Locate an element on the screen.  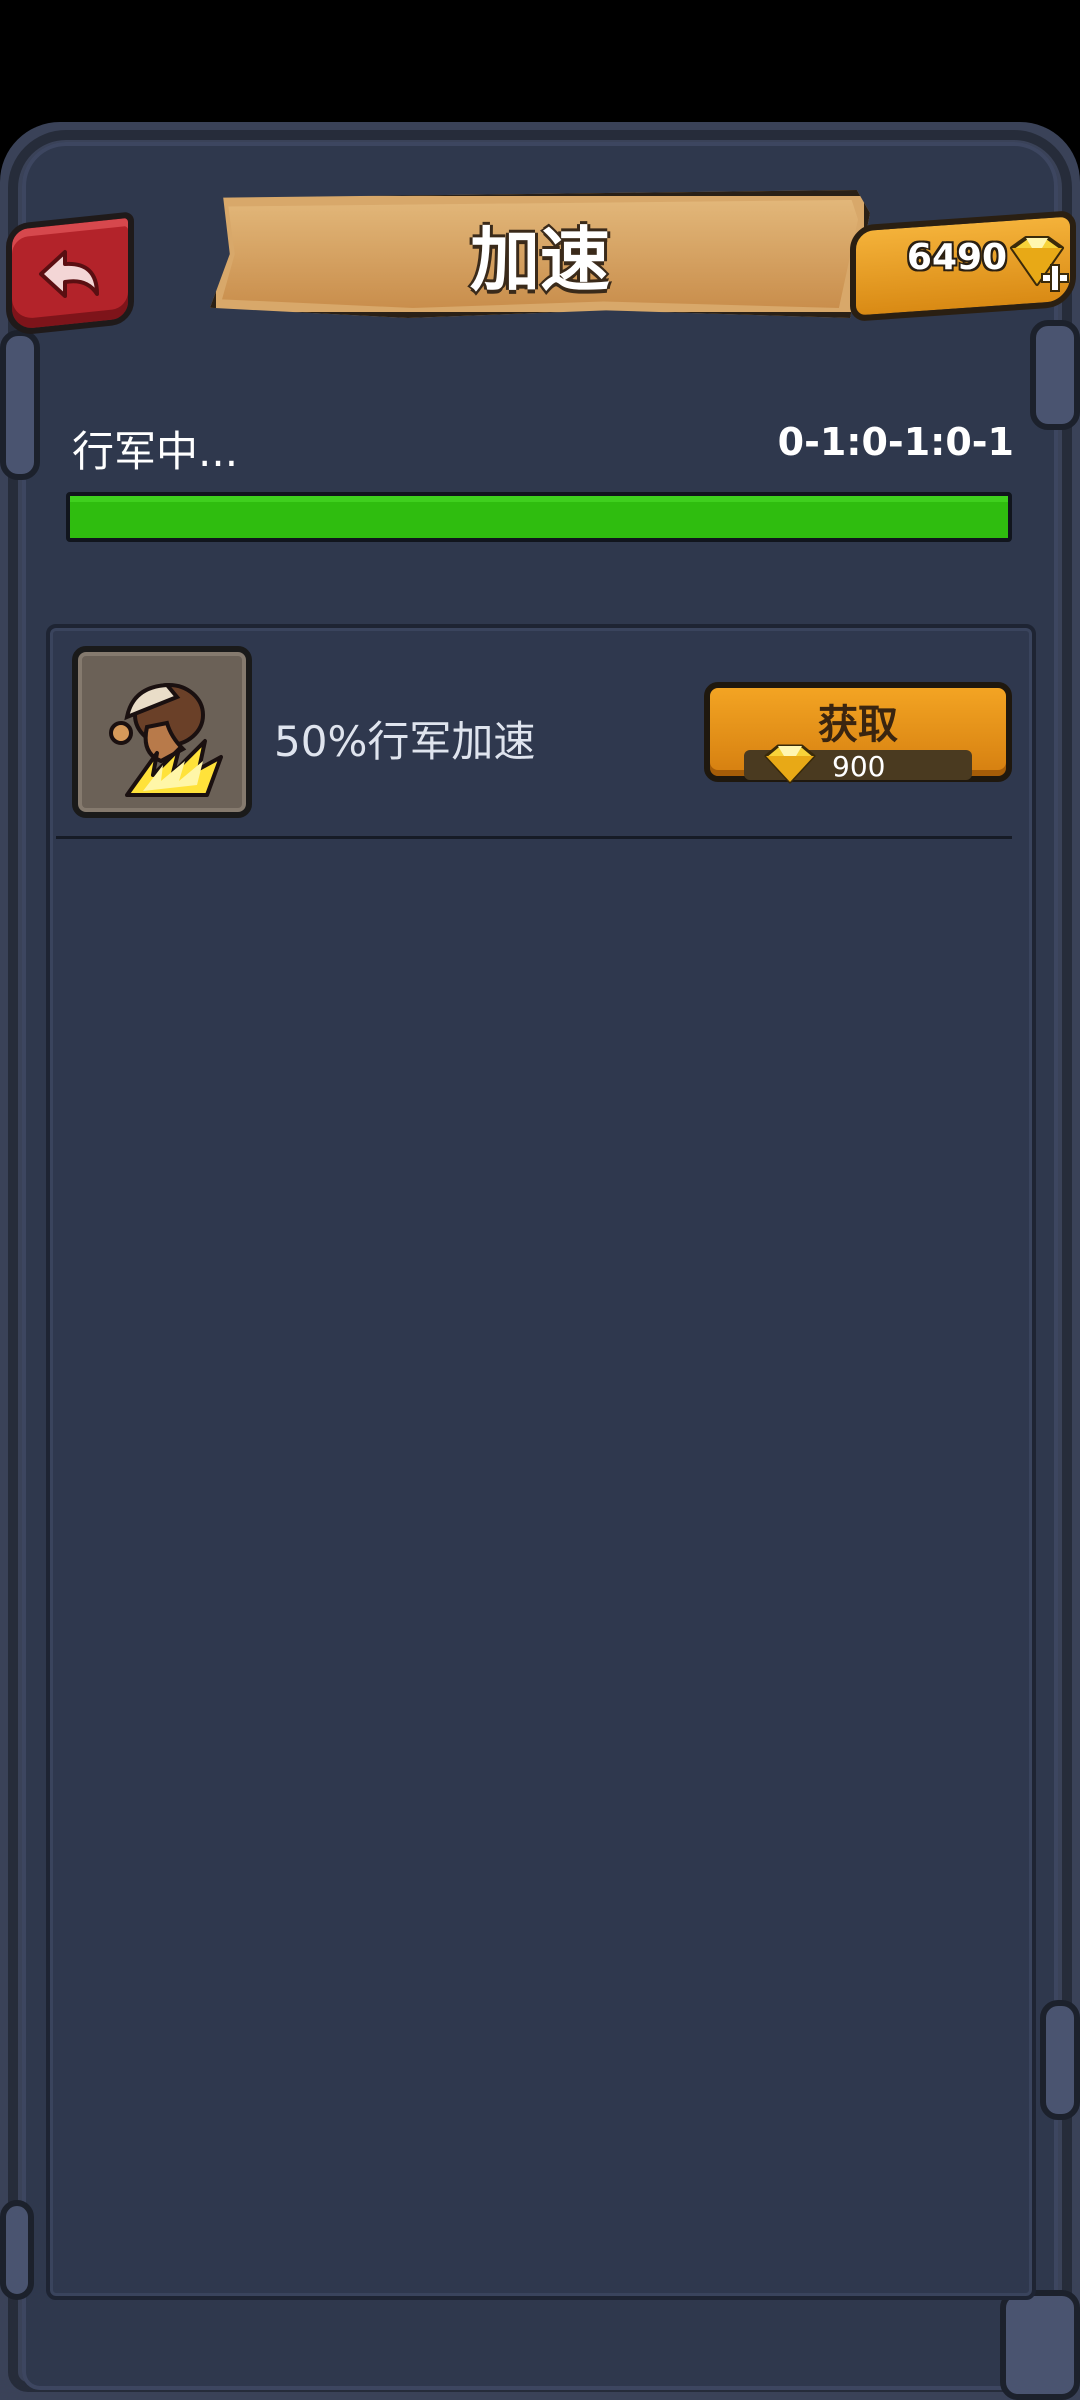
march-progress-bar is located at coordinates (539, 517).